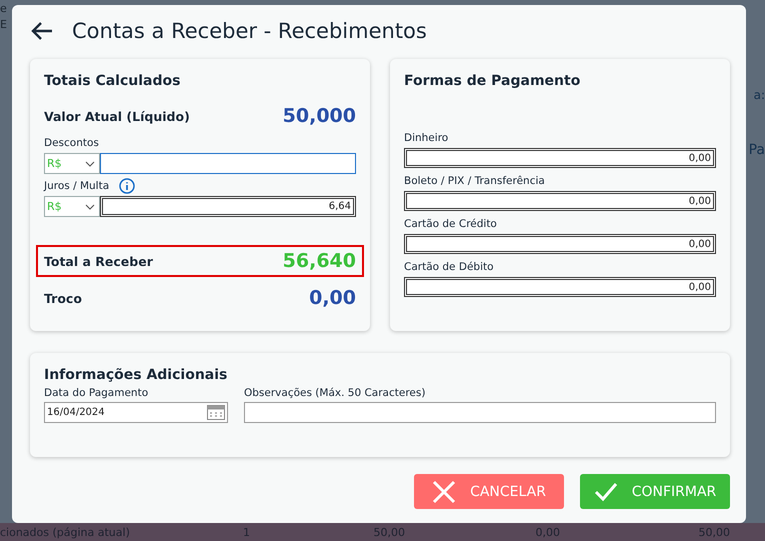  What do you see at coordinates (759, 95) in the screenshot?
I see `background-label: a:` at bounding box center [759, 95].